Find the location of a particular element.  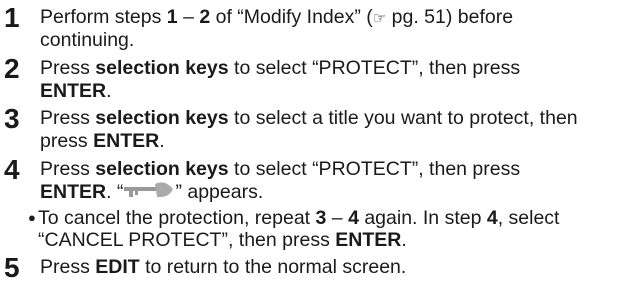

step-text-line: ENTER. is located at coordinates (76, 91).